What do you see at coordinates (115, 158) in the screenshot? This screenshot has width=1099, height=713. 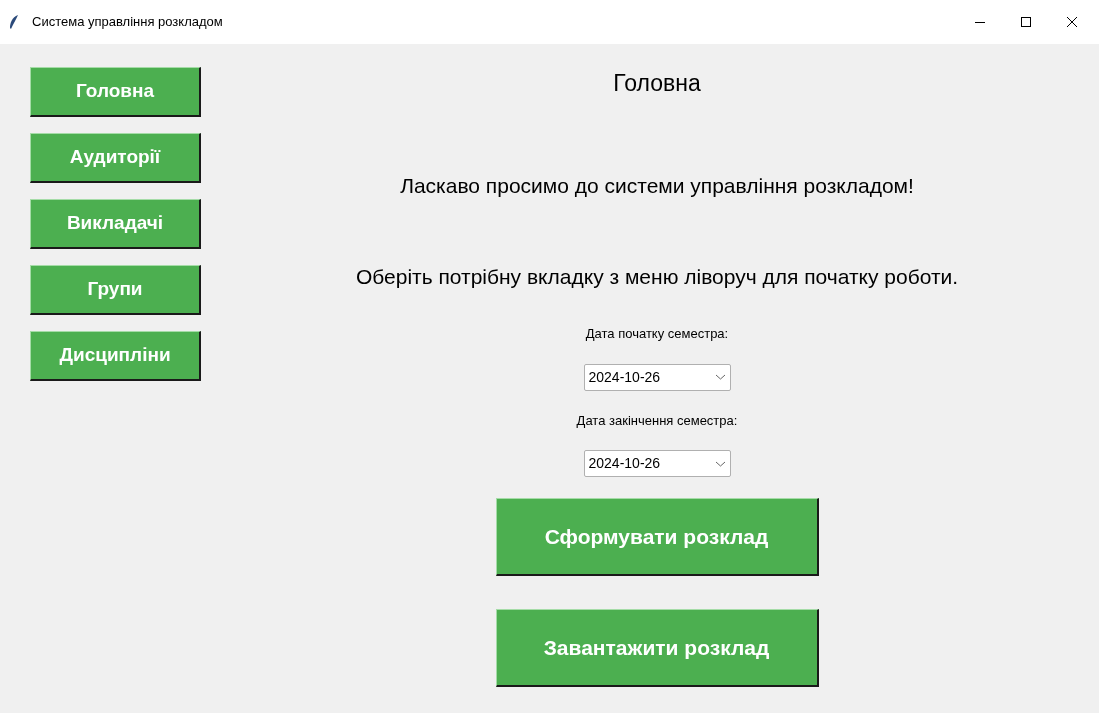 I see `nav-button: Аудиторії` at bounding box center [115, 158].